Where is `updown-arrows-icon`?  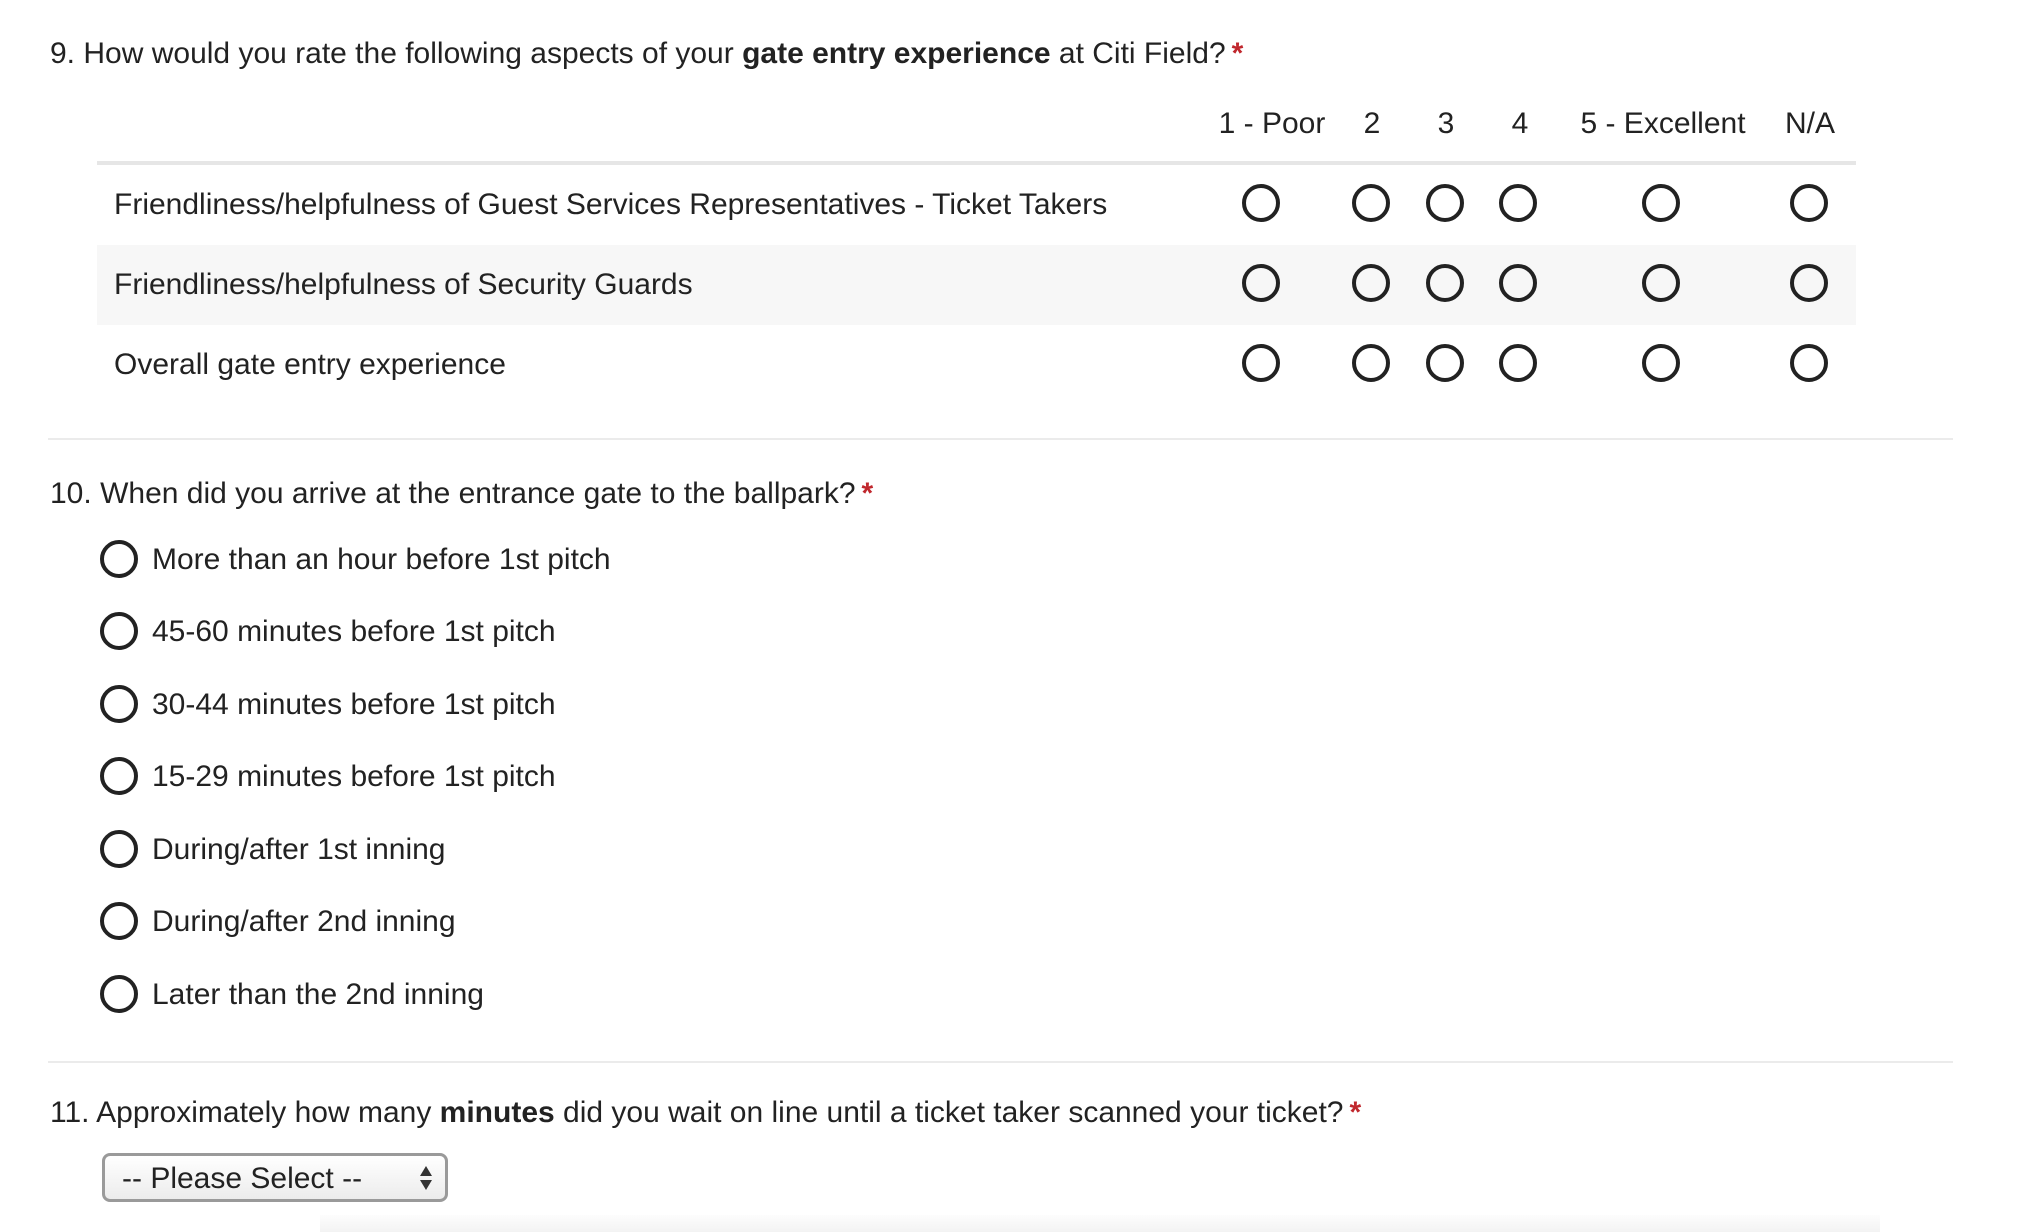
updown-arrows-icon is located at coordinates (426, 1178).